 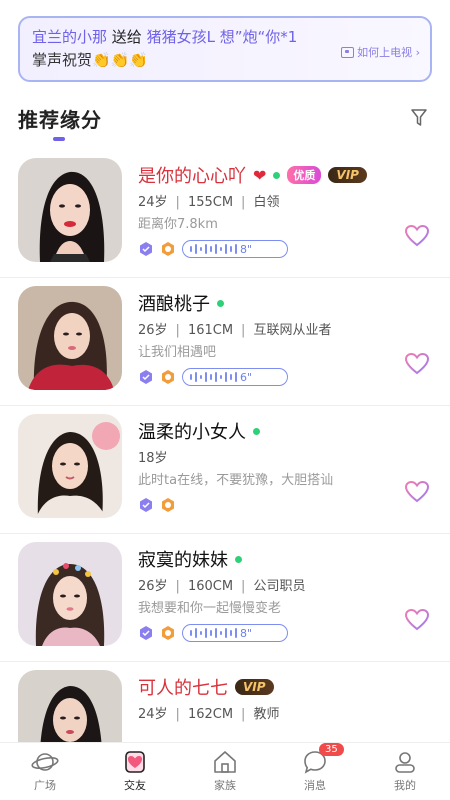 What do you see at coordinates (331, 749) in the screenshot?
I see `unread-count-badge: 35` at bounding box center [331, 749].